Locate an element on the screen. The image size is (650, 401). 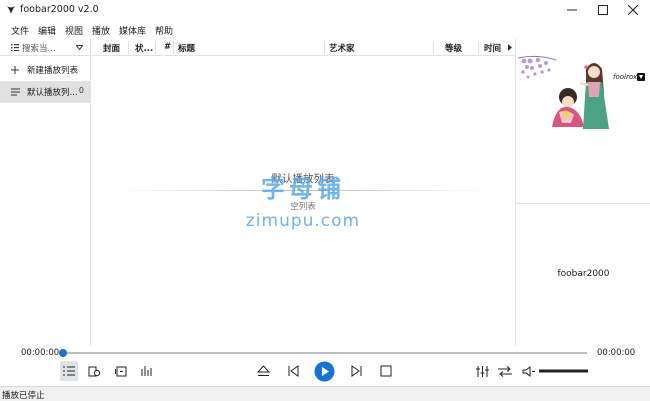
column-number: # is located at coordinates (167, 47).